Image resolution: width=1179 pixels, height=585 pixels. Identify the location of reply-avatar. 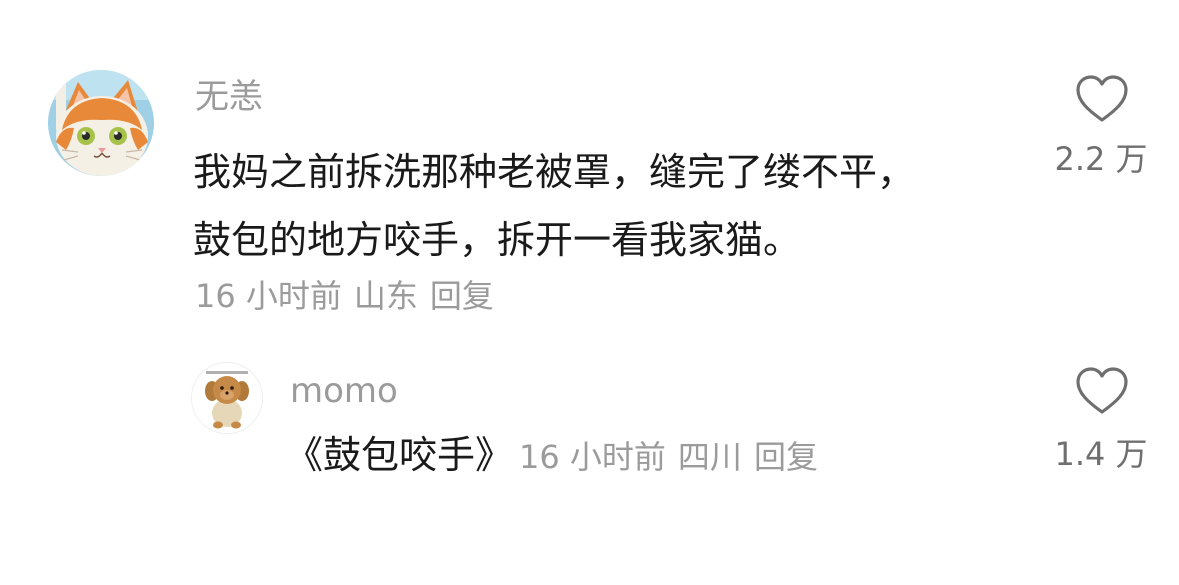
(227, 398).